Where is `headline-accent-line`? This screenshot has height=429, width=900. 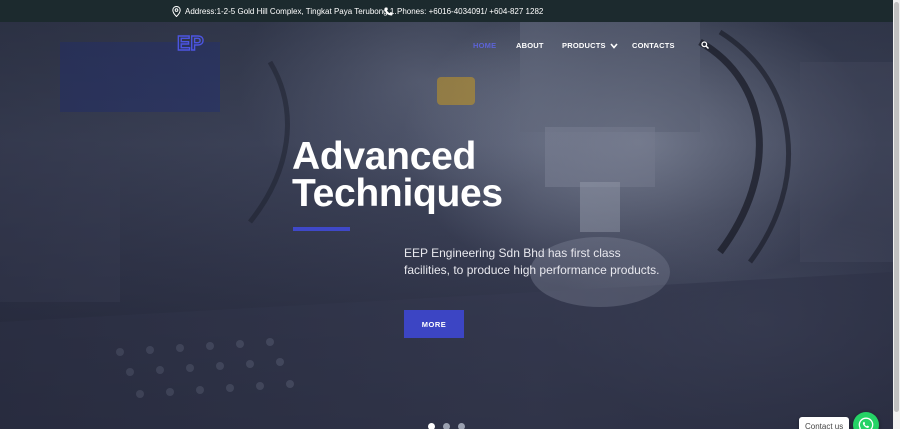 headline-accent-line is located at coordinates (321, 229).